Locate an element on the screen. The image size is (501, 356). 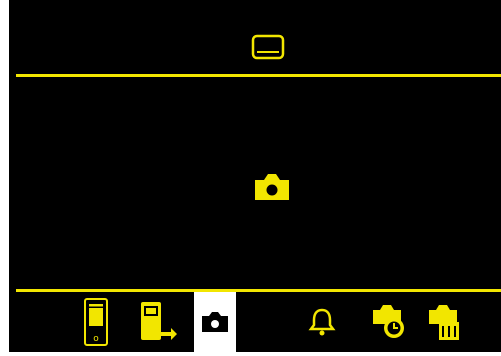
timer-capture-button is located at coordinates (388, 322).